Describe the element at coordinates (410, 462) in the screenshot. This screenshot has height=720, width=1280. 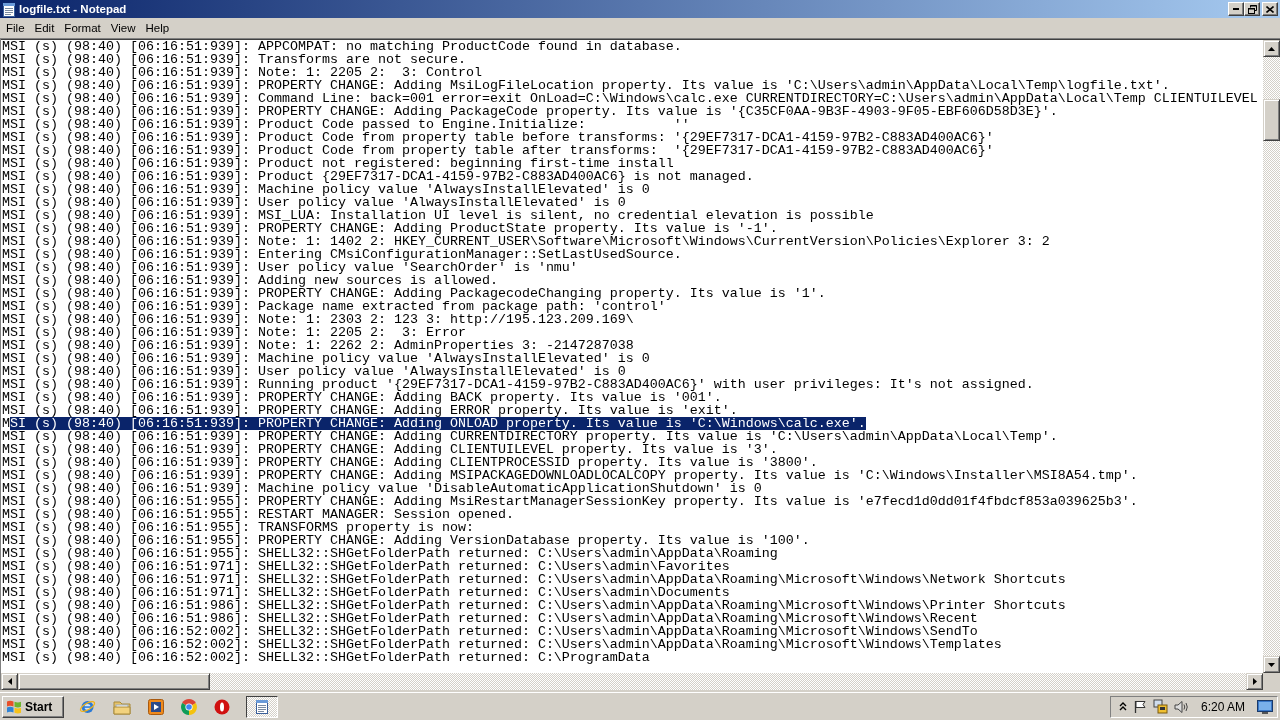
I see `log-line: MSI (s) (98:40) [06:16:51:939]: PROPERTY CHANGE: Adding CLIENTPROCESSID property. Its value is '3800'.` at that location.